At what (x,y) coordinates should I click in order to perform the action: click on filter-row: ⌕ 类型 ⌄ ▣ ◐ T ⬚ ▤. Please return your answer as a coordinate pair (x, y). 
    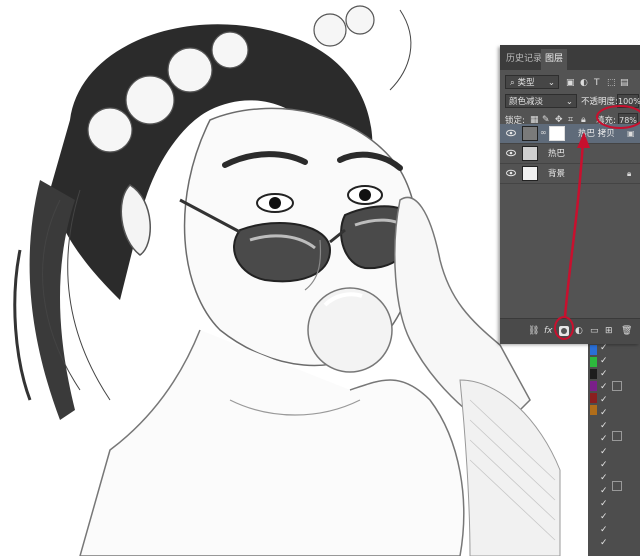
    Looking at the image, I should click on (570, 82).